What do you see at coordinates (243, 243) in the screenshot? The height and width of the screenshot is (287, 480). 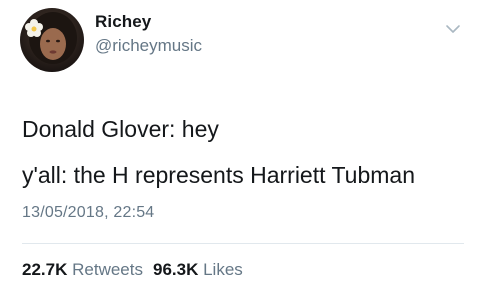 I see `divider` at bounding box center [243, 243].